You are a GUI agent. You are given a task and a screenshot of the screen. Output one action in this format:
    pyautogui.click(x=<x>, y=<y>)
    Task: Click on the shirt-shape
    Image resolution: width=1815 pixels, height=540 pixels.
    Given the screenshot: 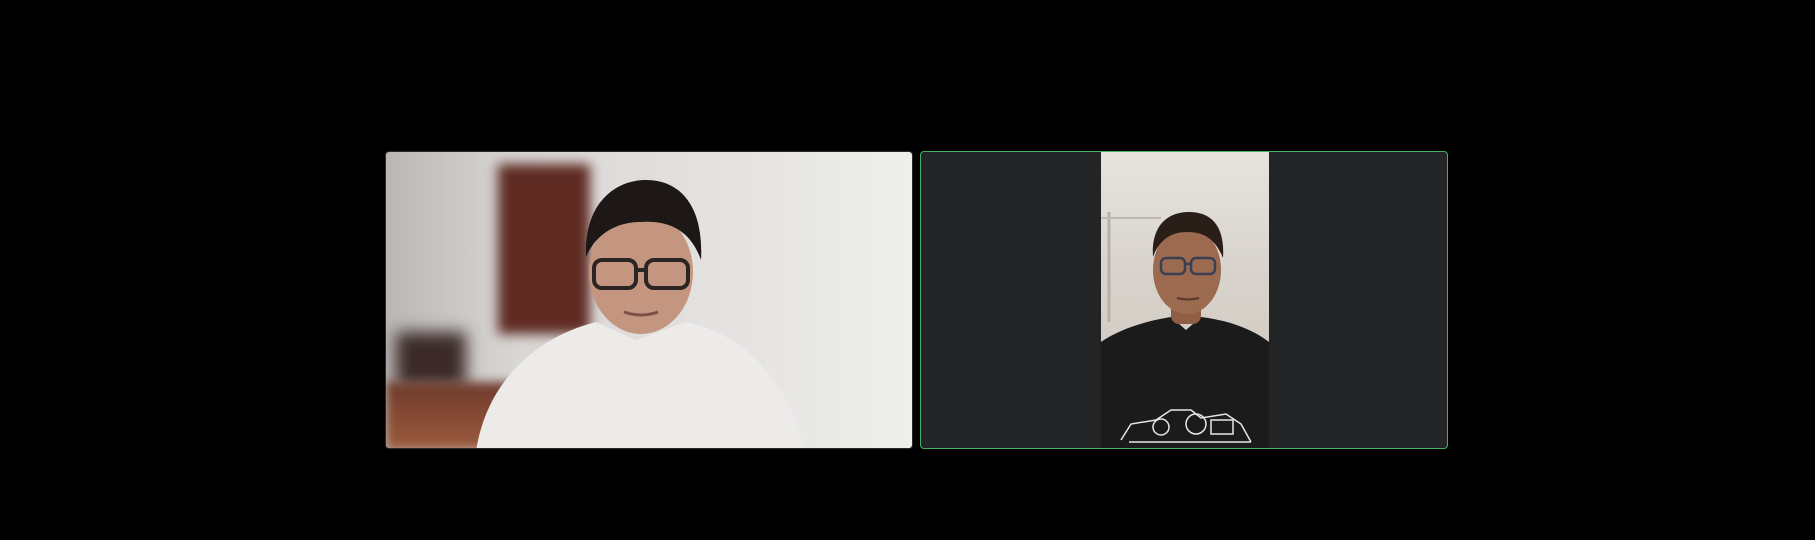 What is the action you would take?
    pyautogui.click(x=640, y=385)
    